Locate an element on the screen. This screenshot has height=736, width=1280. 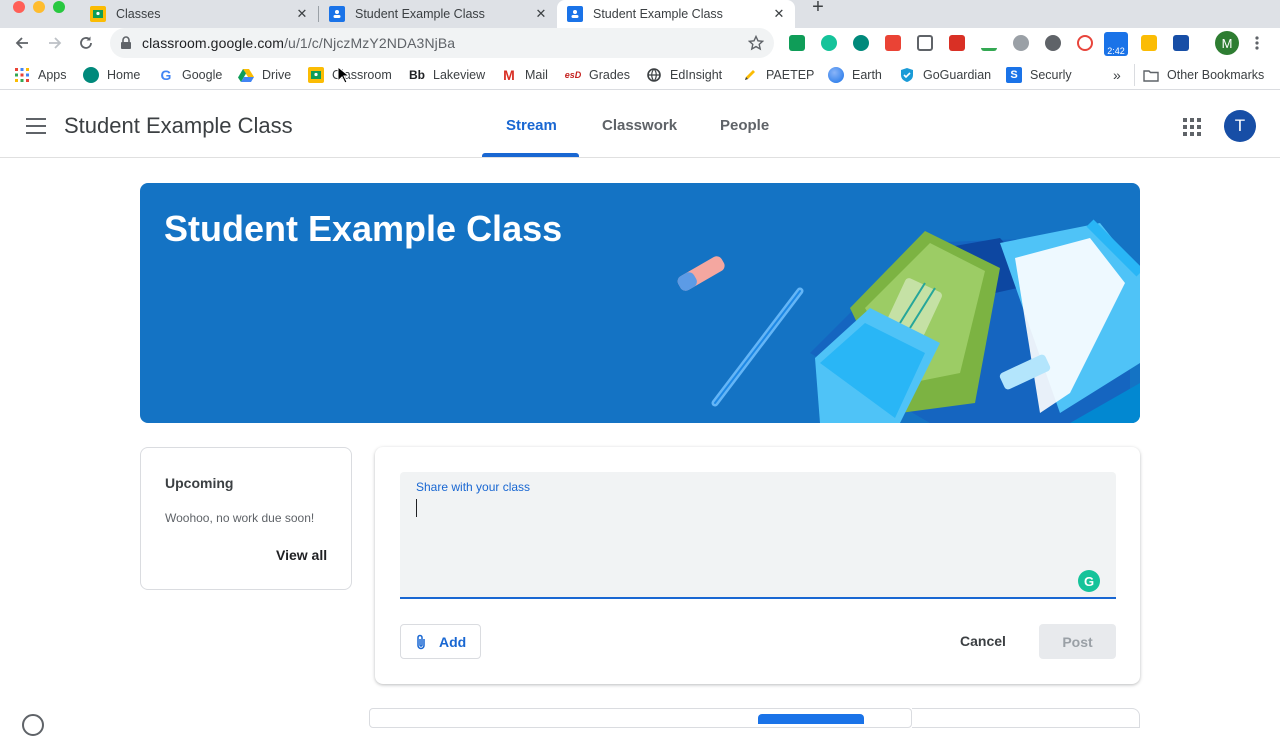
blackboard-icon: Bb is located at coordinates (417, 75).